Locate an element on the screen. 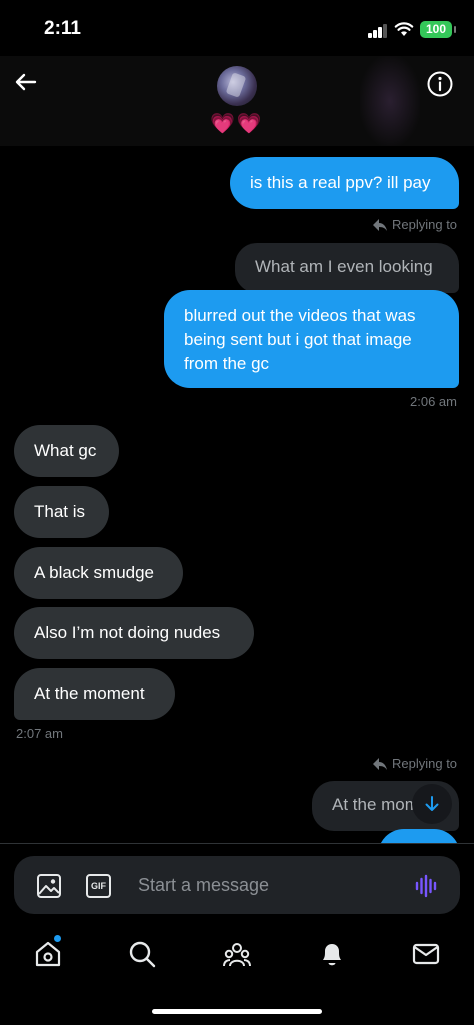 The width and height of the screenshot is (474, 1025). message-timestamp: 2:07 am is located at coordinates (39, 733).